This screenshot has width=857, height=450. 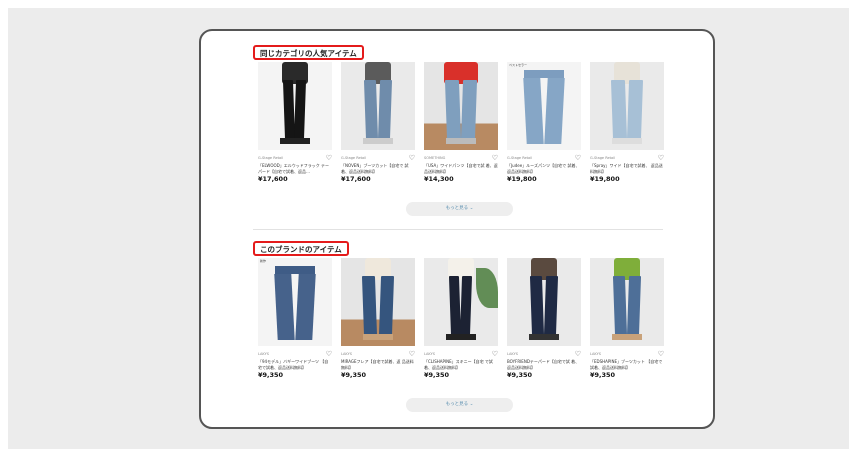 What do you see at coordinates (435, 158) in the screenshot?
I see `product-brand: SOMETHING` at bounding box center [435, 158].